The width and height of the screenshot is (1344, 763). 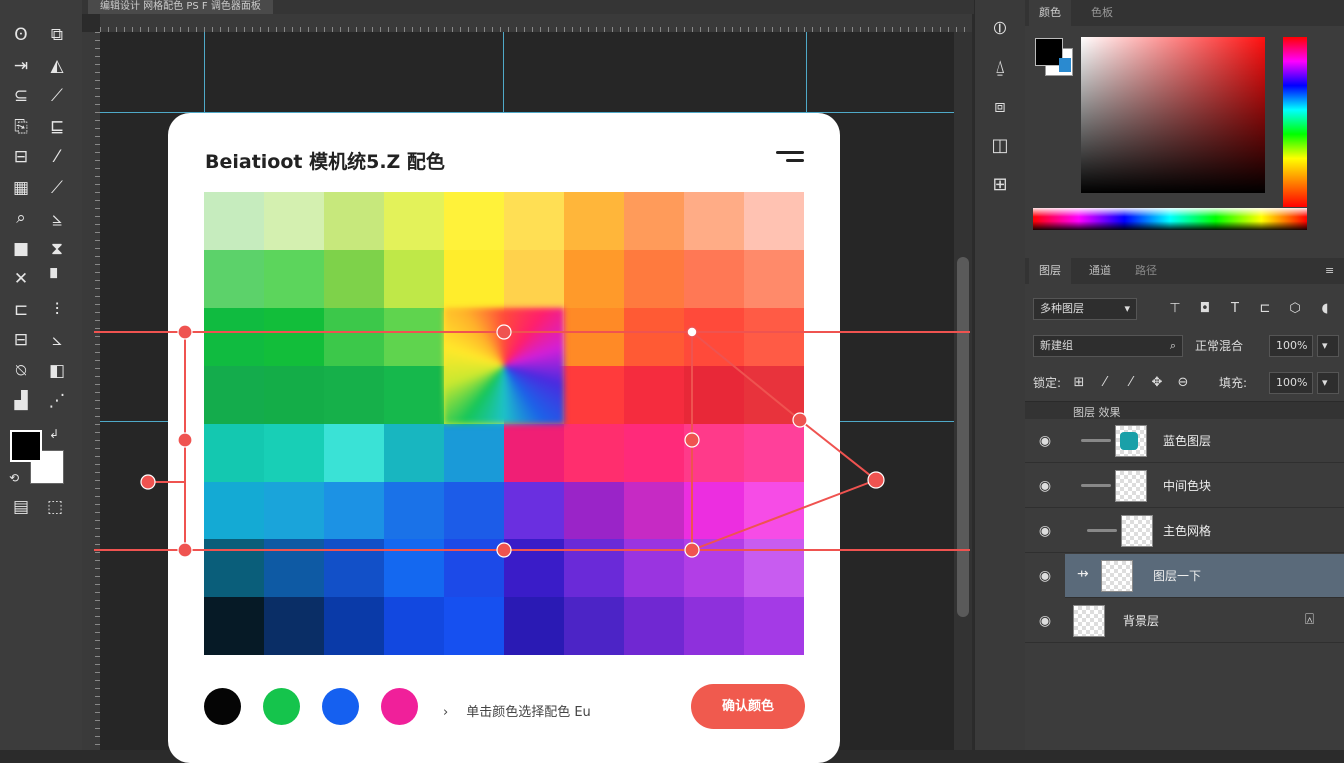 I want to click on hand-tool-icon: ⧗, so click(x=57, y=249).